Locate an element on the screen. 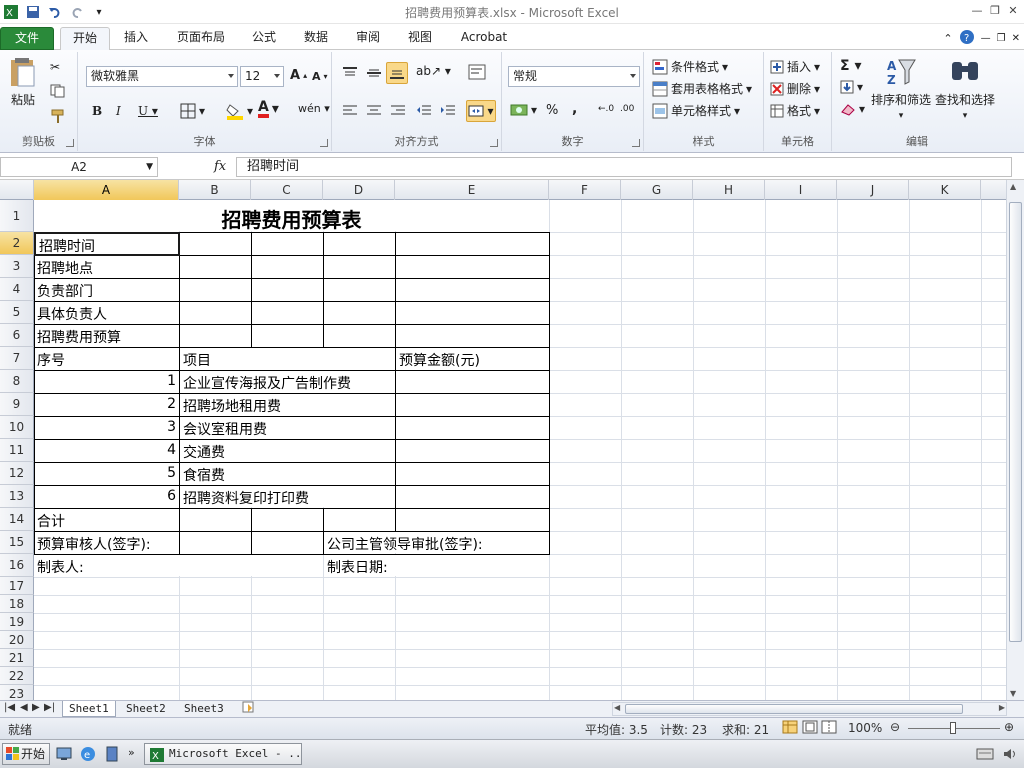 Image resolution: width=1024 pixels, height=768 pixels. row-header: 3 is located at coordinates (17, 266).